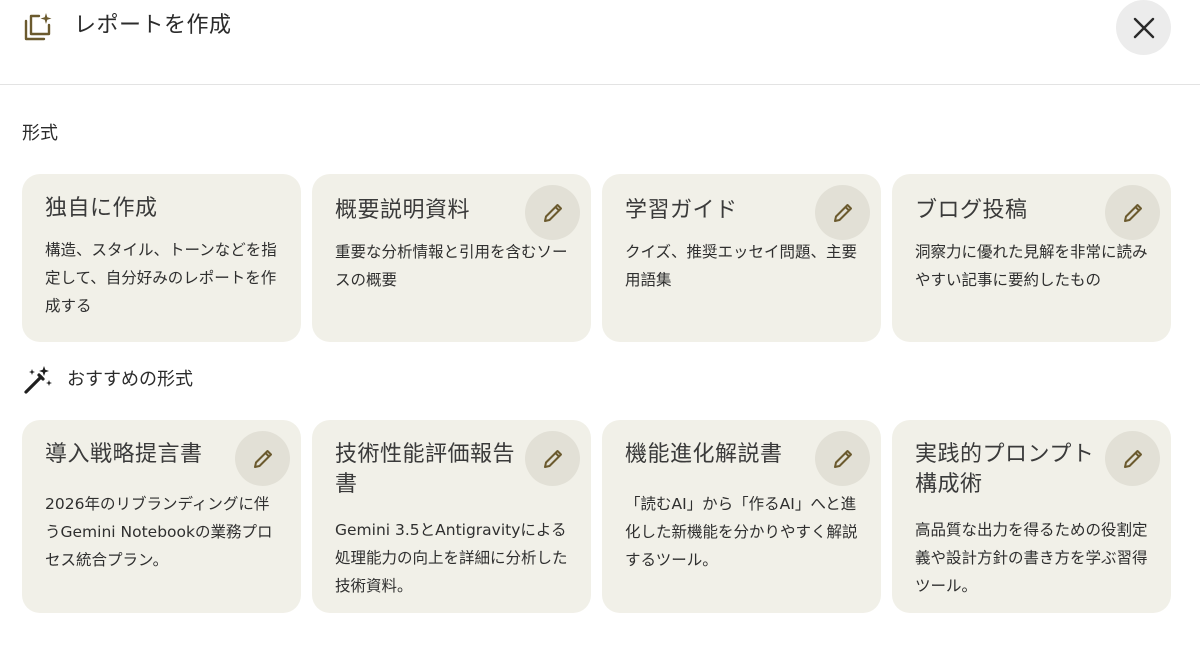 Image resolution: width=1200 pixels, height=666 pixels. I want to click on card-description: 高品質な出力を得るための役割定義や設計方針の書き方を学ぶ習得ツール。, so click(1031, 558).